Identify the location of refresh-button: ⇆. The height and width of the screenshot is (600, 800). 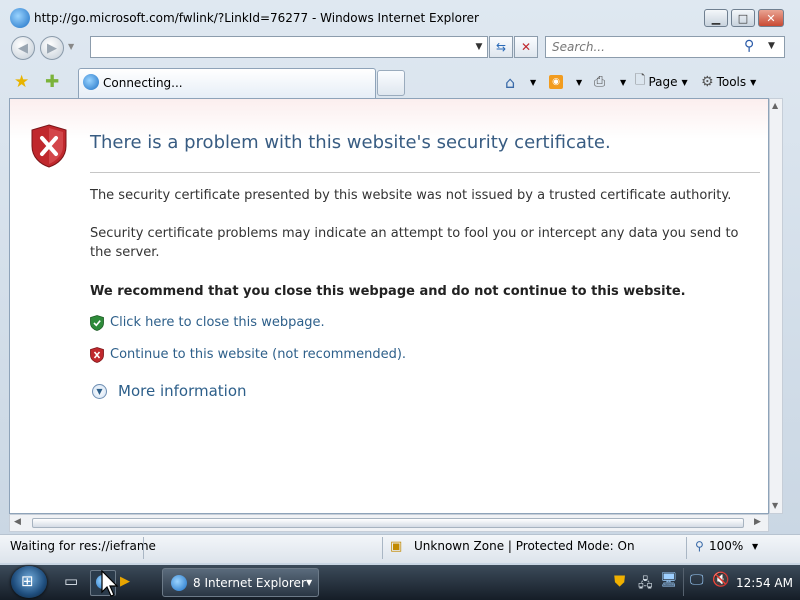
(501, 47).